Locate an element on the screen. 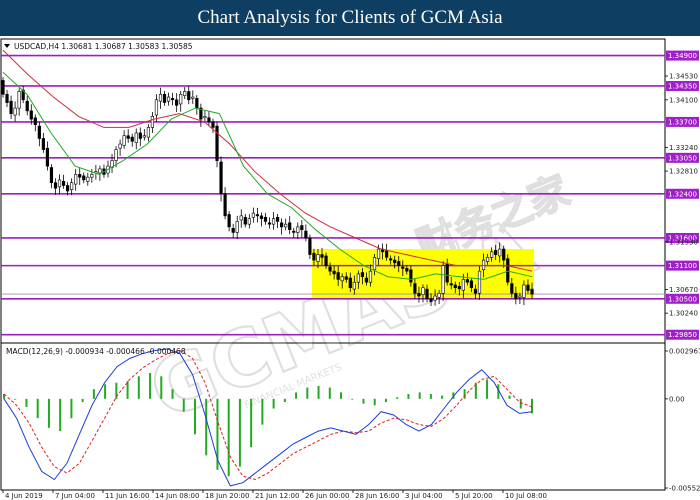 The width and height of the screenshot is (700, 500). level-label: 1.32400 is located at coordinates (682, 194).